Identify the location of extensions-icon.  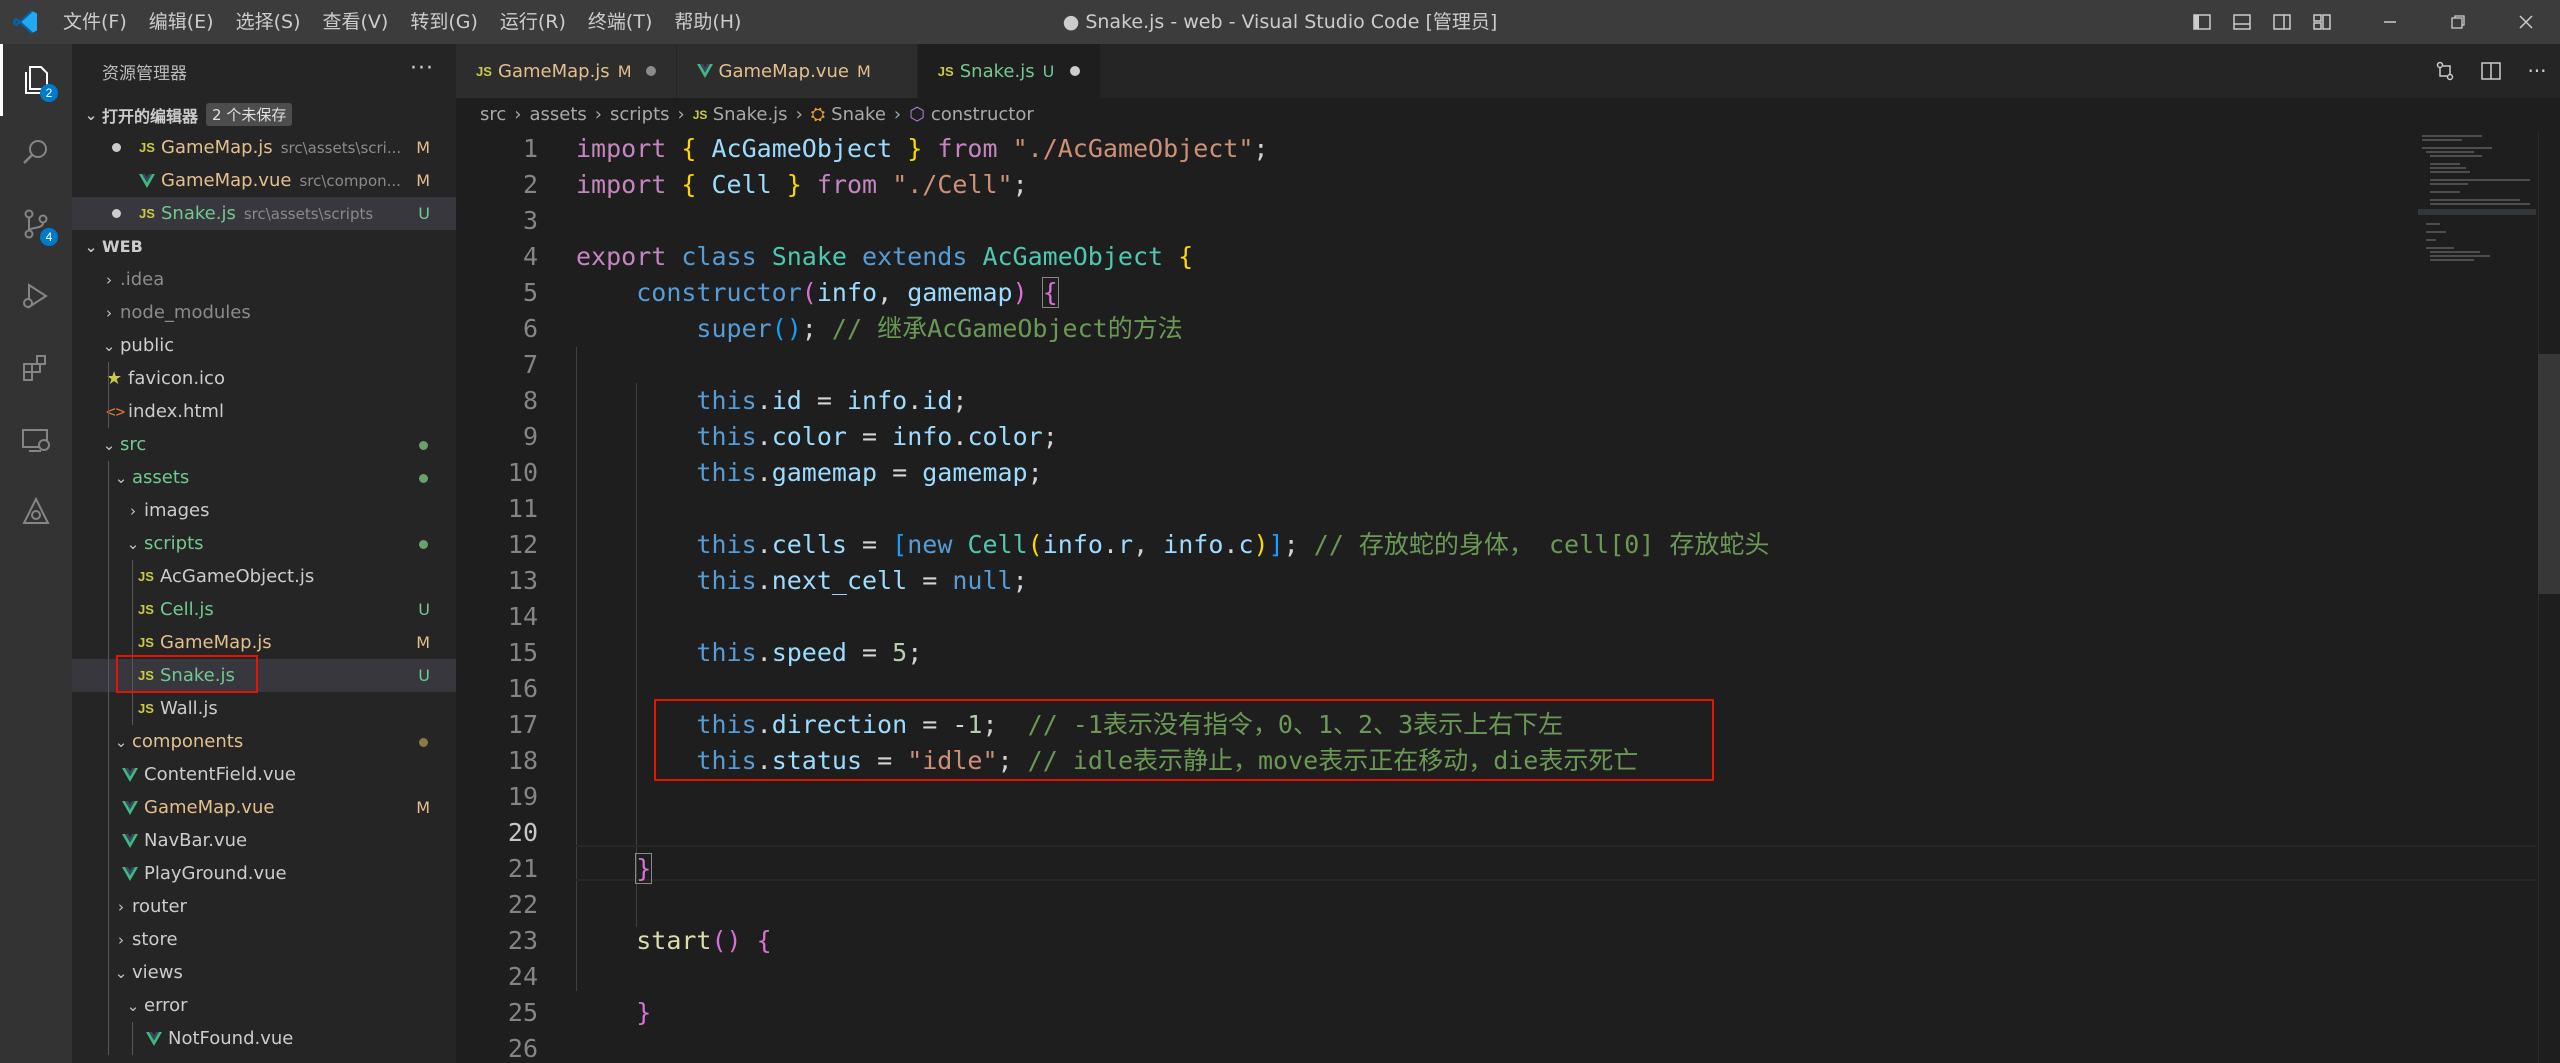
(36, 368).